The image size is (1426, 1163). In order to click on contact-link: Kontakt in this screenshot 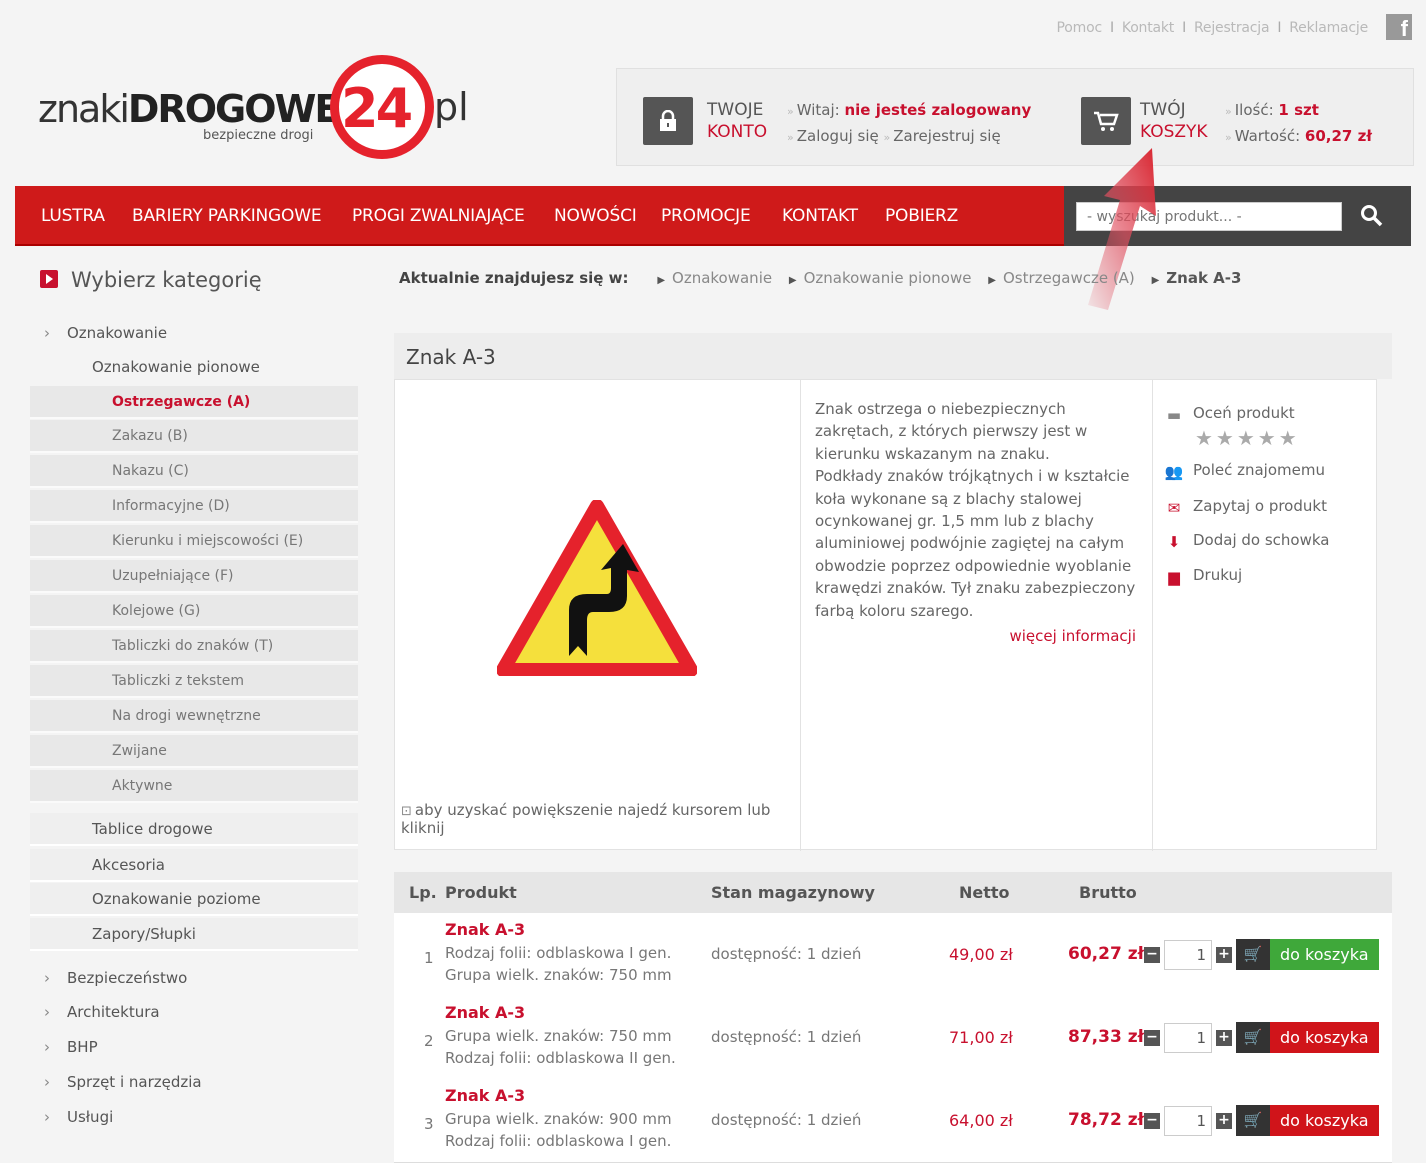, I will do `click(1148, 28)`.